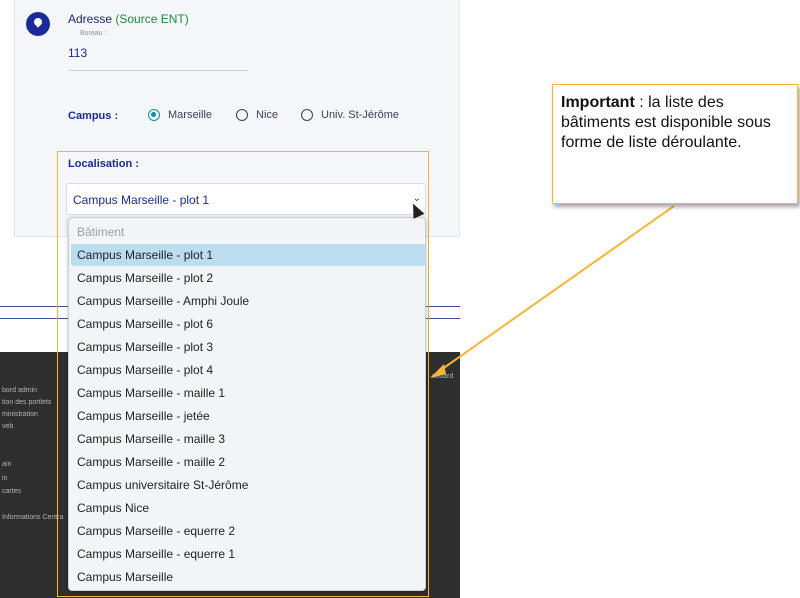 The width and height of the screenshot is (800, 598). I want to click on bureau-underline, so click(158, 70).